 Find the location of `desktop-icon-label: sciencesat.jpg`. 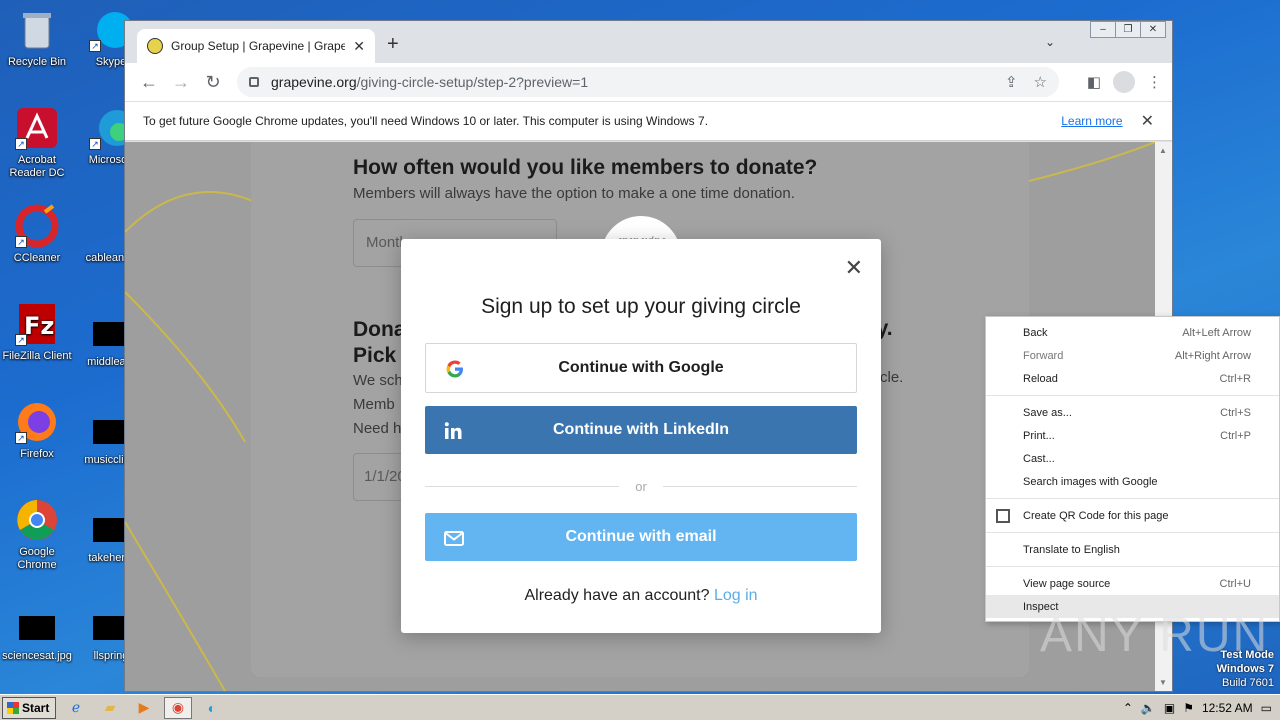

desktop-icon-label: sciencesat.jpg is located at coordinates (37, 656).